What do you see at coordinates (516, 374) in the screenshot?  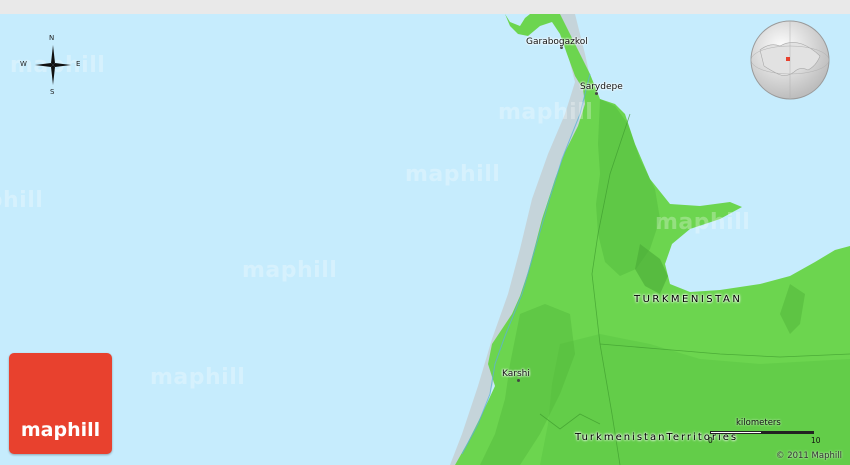 I see `city-karshi: Karshi` at bounding box center [516, 374].